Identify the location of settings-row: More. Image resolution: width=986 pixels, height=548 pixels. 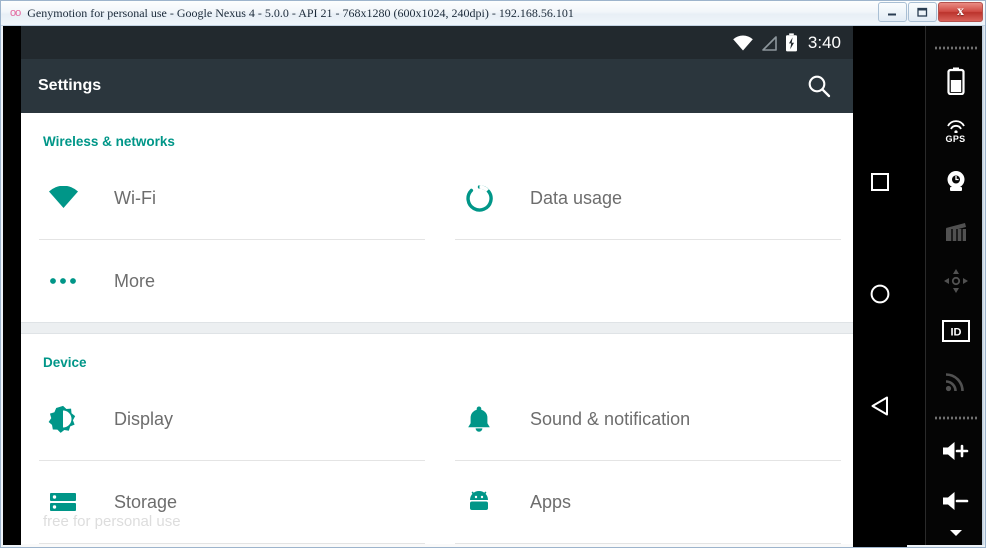
(437, 281).